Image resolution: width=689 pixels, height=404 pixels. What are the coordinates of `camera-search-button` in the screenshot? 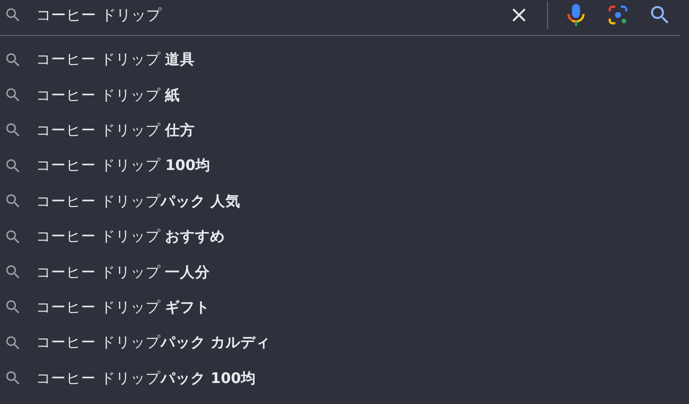 It's located at (618, 15).